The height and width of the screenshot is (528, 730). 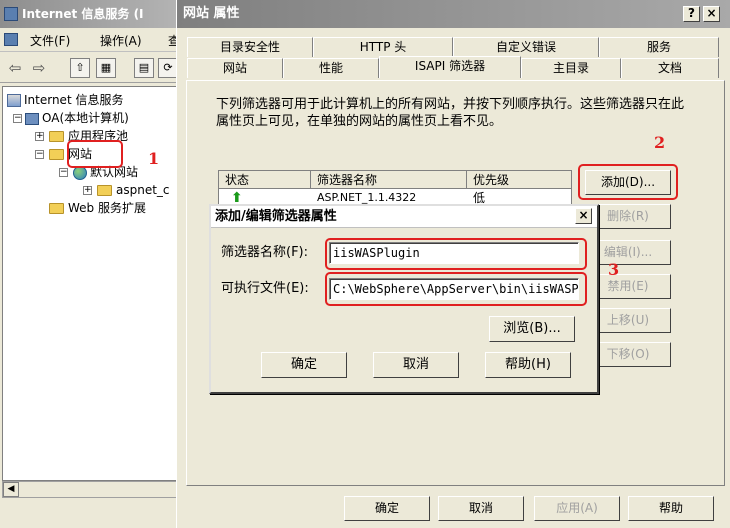 What do you see at coordinates (154, 158) in the screenshot?
I see `annotation-step-1: 1` at bounding box center [154, 158].